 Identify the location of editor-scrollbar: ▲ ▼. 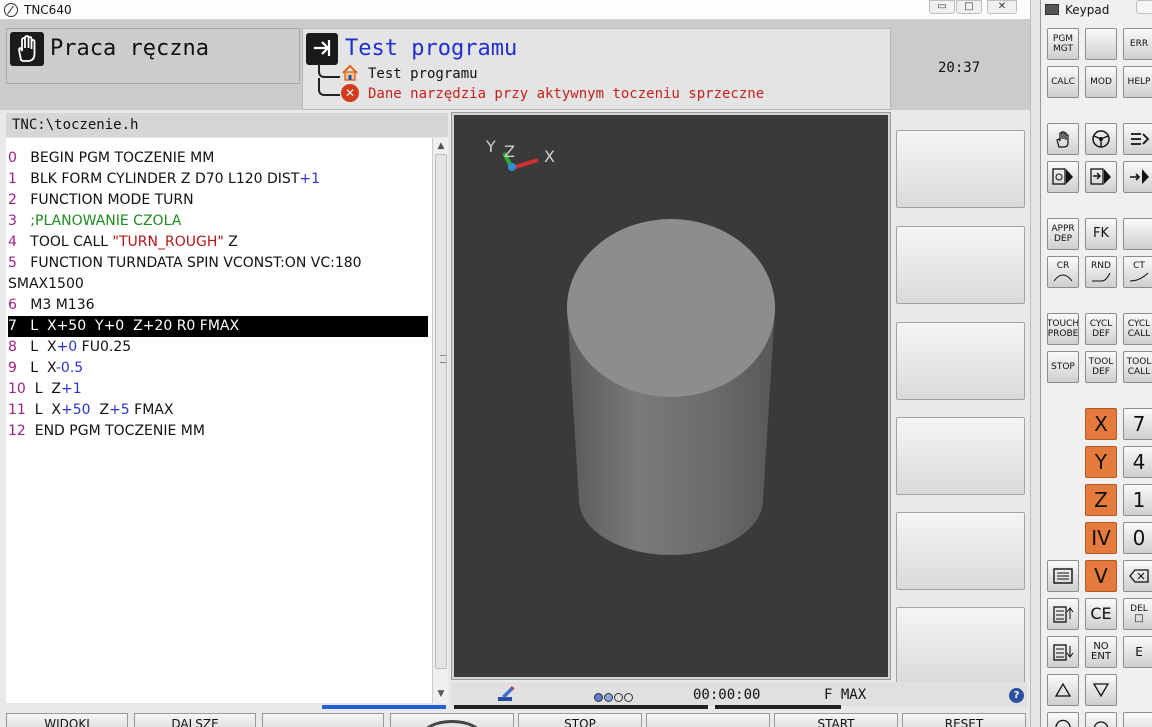
(440, 420).